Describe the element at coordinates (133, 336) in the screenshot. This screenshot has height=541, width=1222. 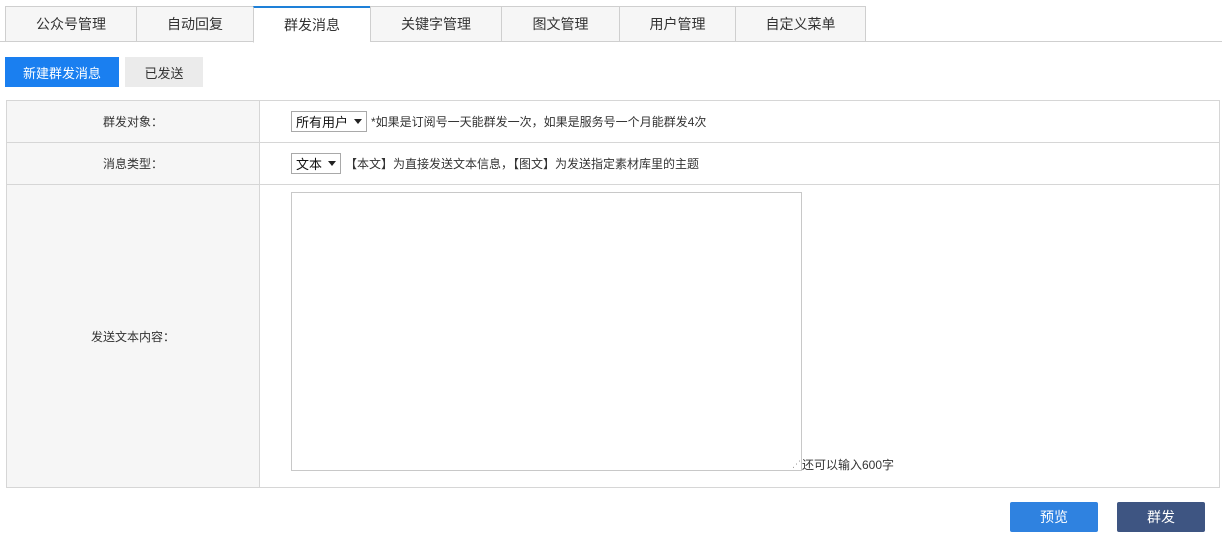
I see `content-label: 发送文本内容：` at that location.